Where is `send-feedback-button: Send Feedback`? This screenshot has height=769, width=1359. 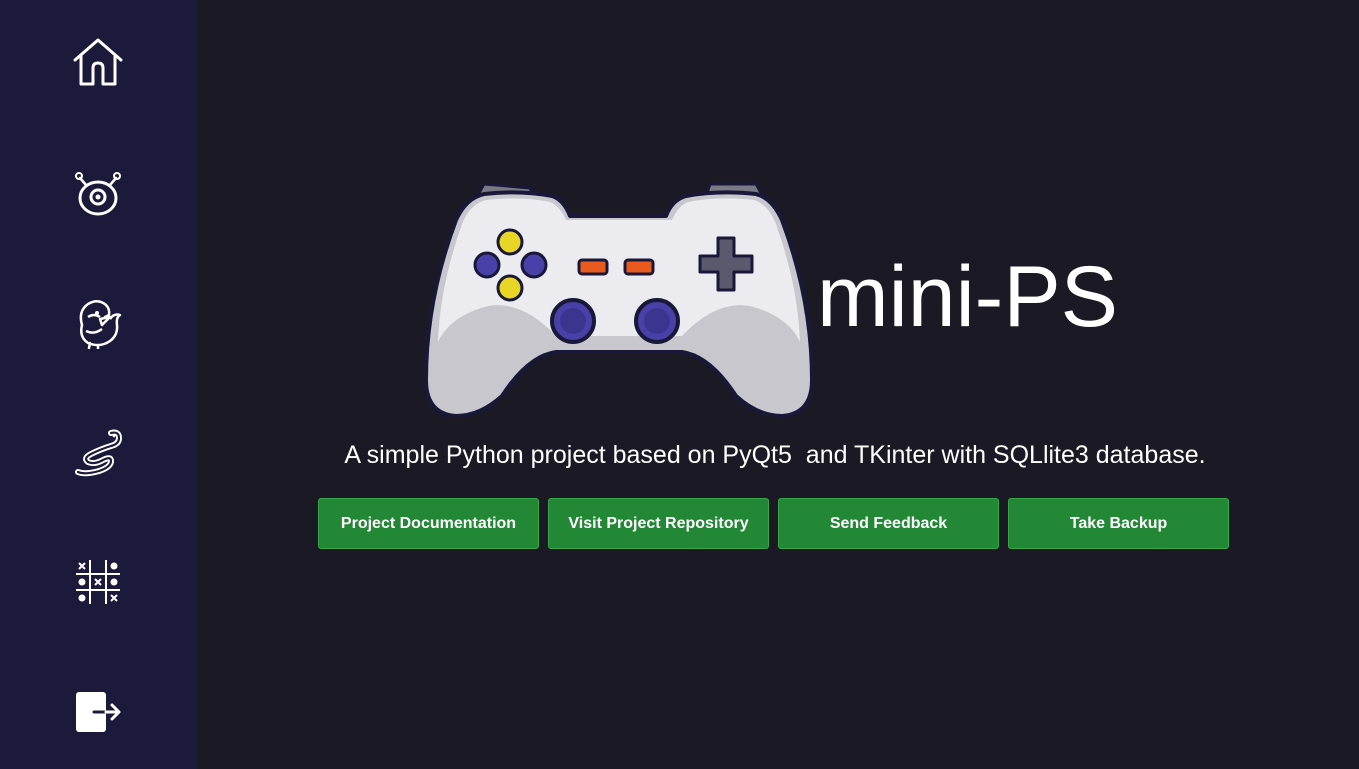 send-feedback-button: Send Feedback is located at coordinates (888, 523).